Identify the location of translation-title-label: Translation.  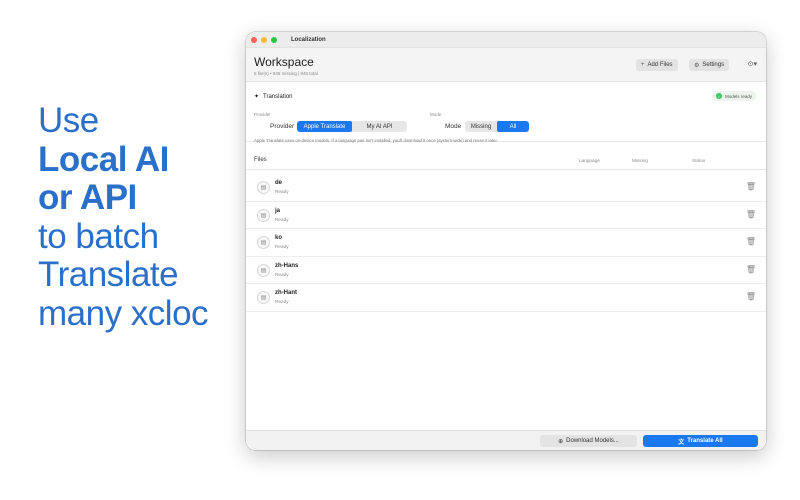
(278, 96).